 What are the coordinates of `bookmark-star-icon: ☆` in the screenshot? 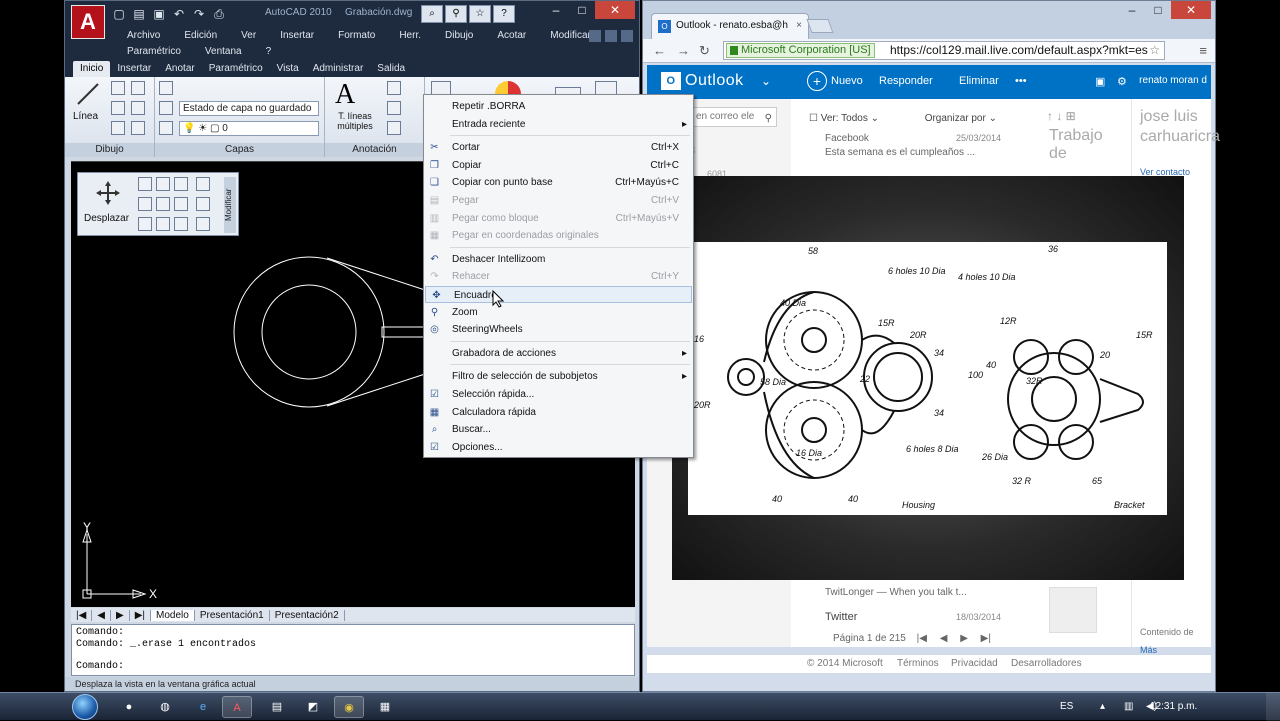 It's located at (1154, 50).